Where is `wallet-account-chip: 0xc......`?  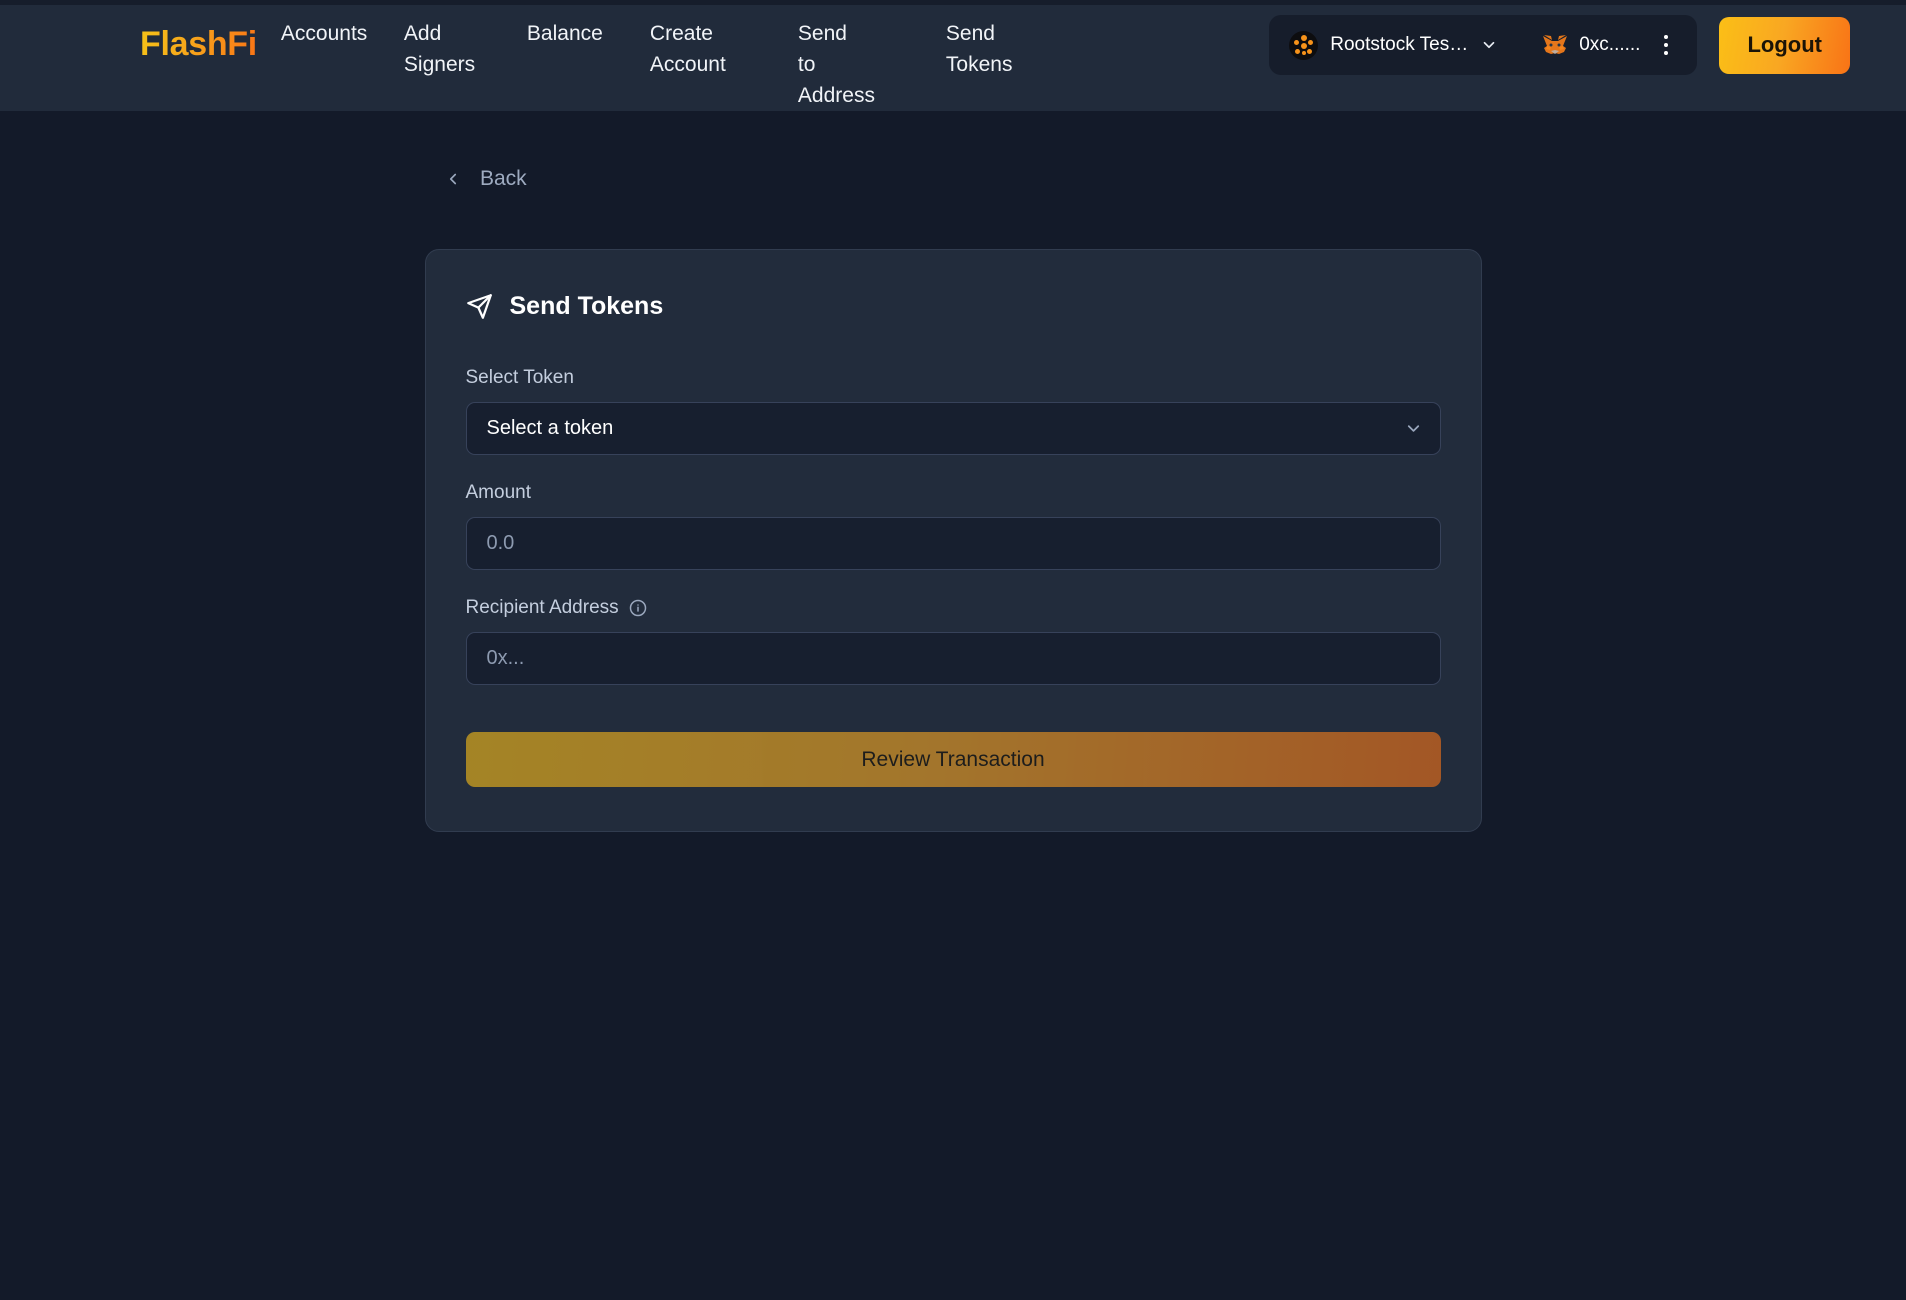
wallet-account-chip: 0xc...... is located at coordinates (1609, 45).